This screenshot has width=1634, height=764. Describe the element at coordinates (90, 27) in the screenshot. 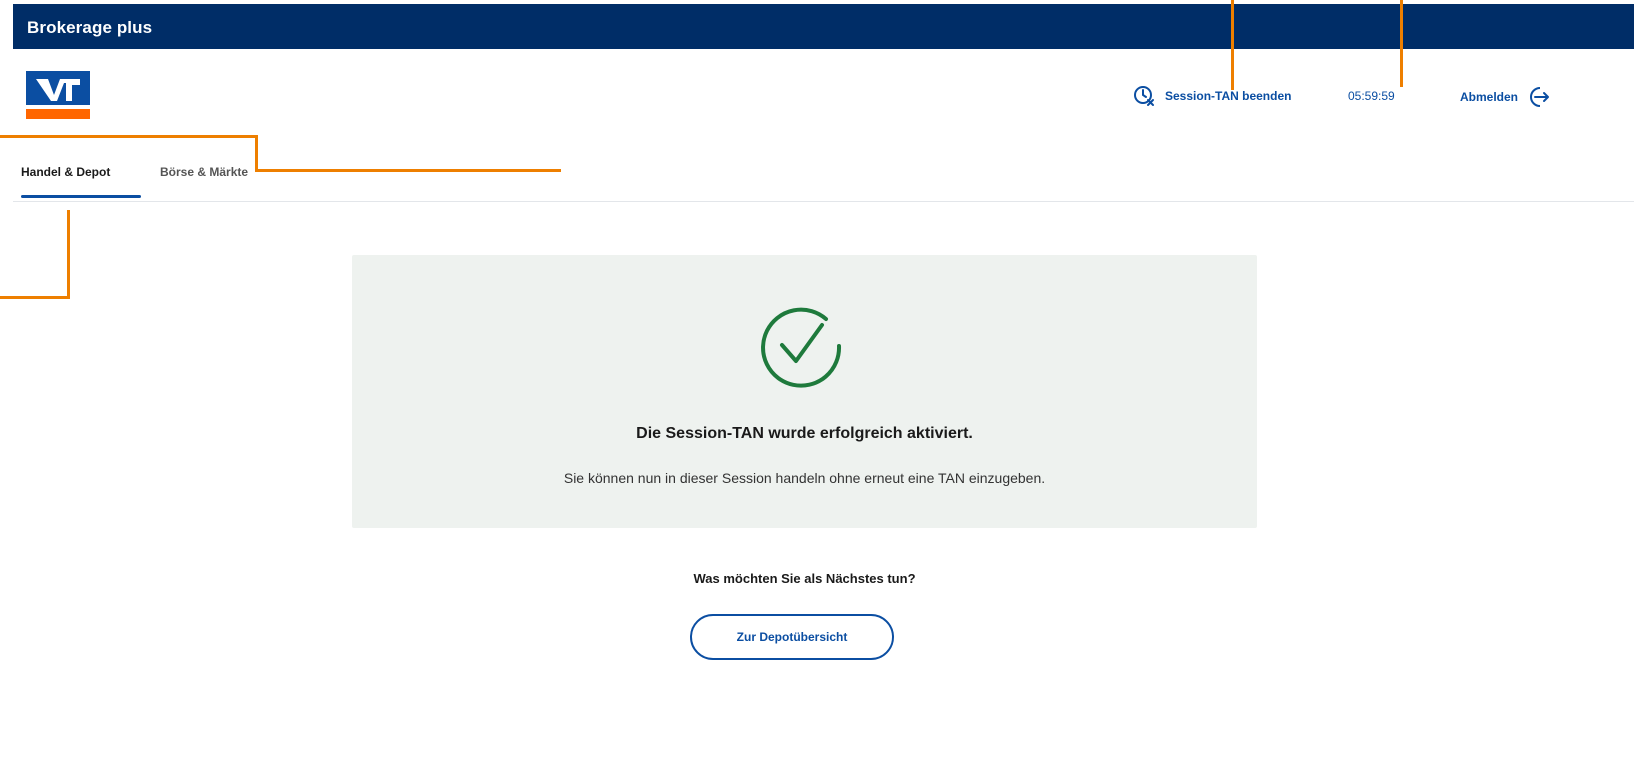

I see `app-title: Brokerage plus` at that location.